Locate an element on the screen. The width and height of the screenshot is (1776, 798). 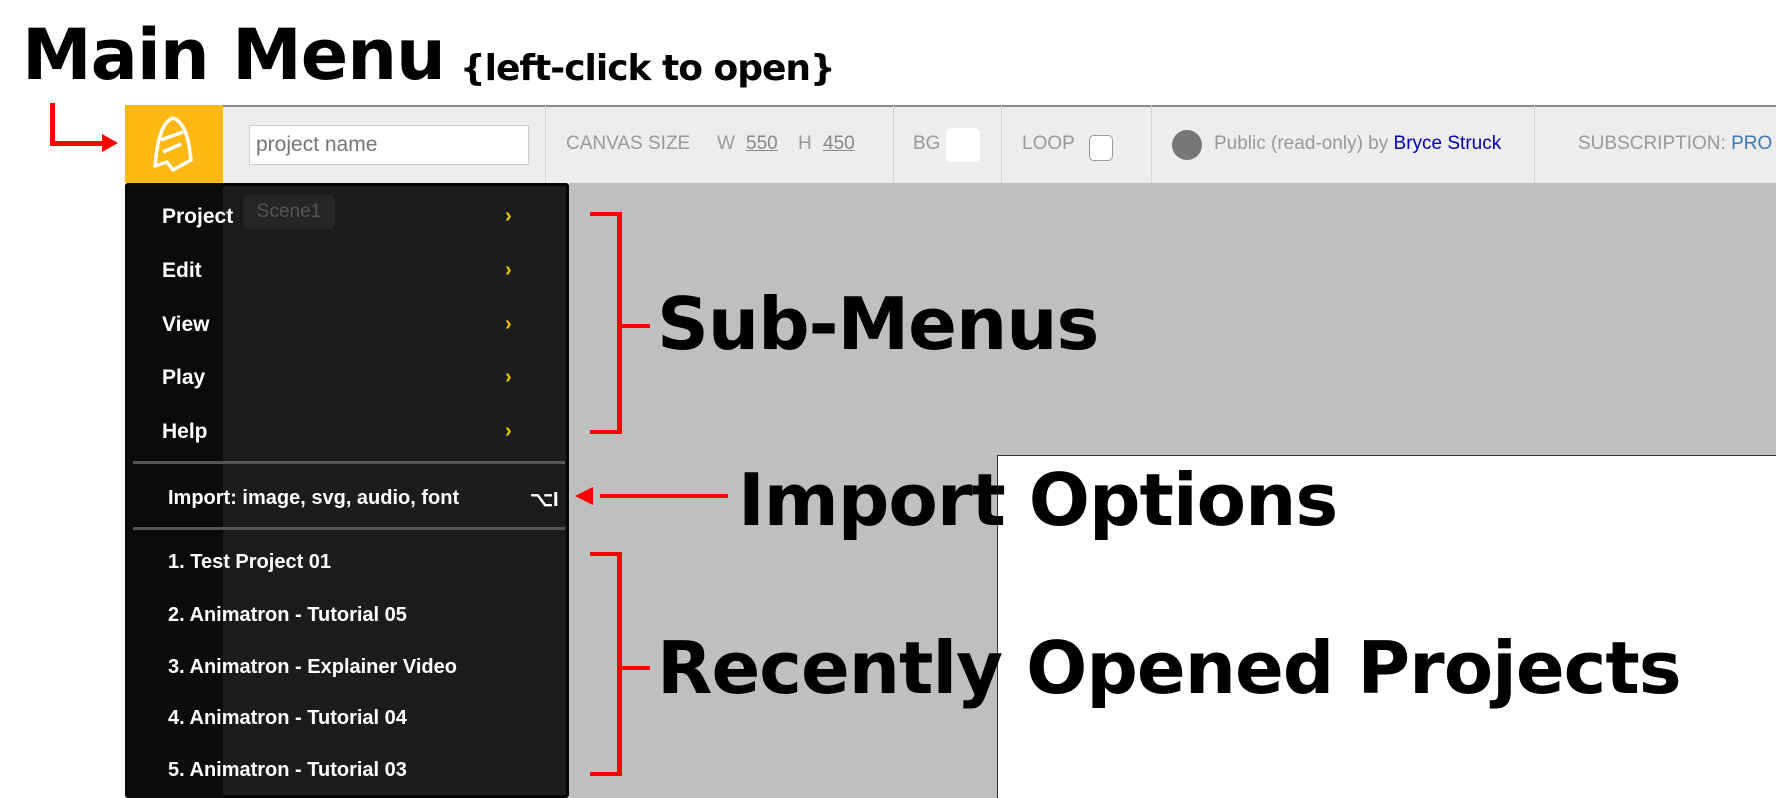
width-label: W is located at coordinates (726, 143).